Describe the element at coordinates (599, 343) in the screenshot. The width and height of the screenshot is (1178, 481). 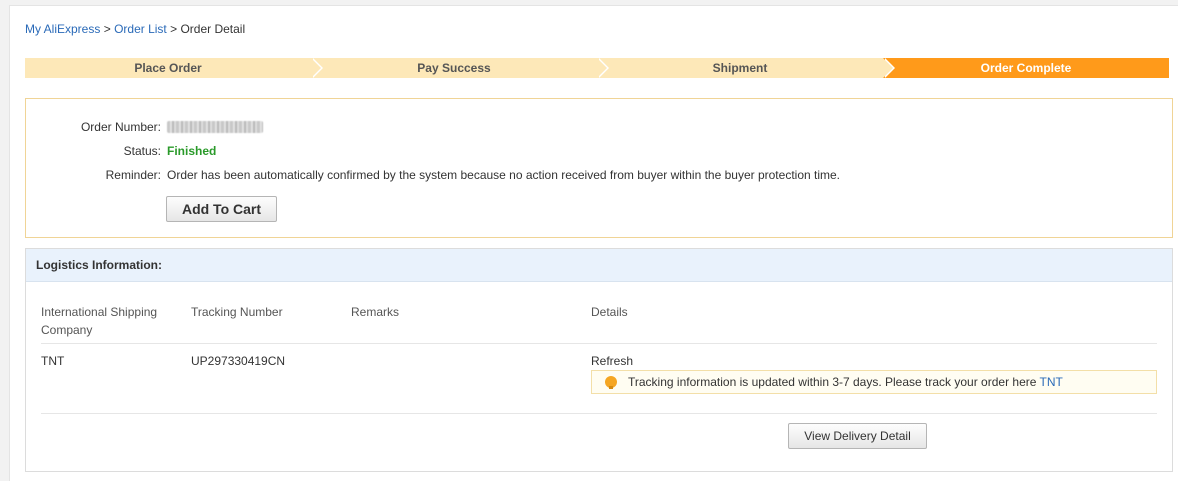
I see `header-divider` at that location.